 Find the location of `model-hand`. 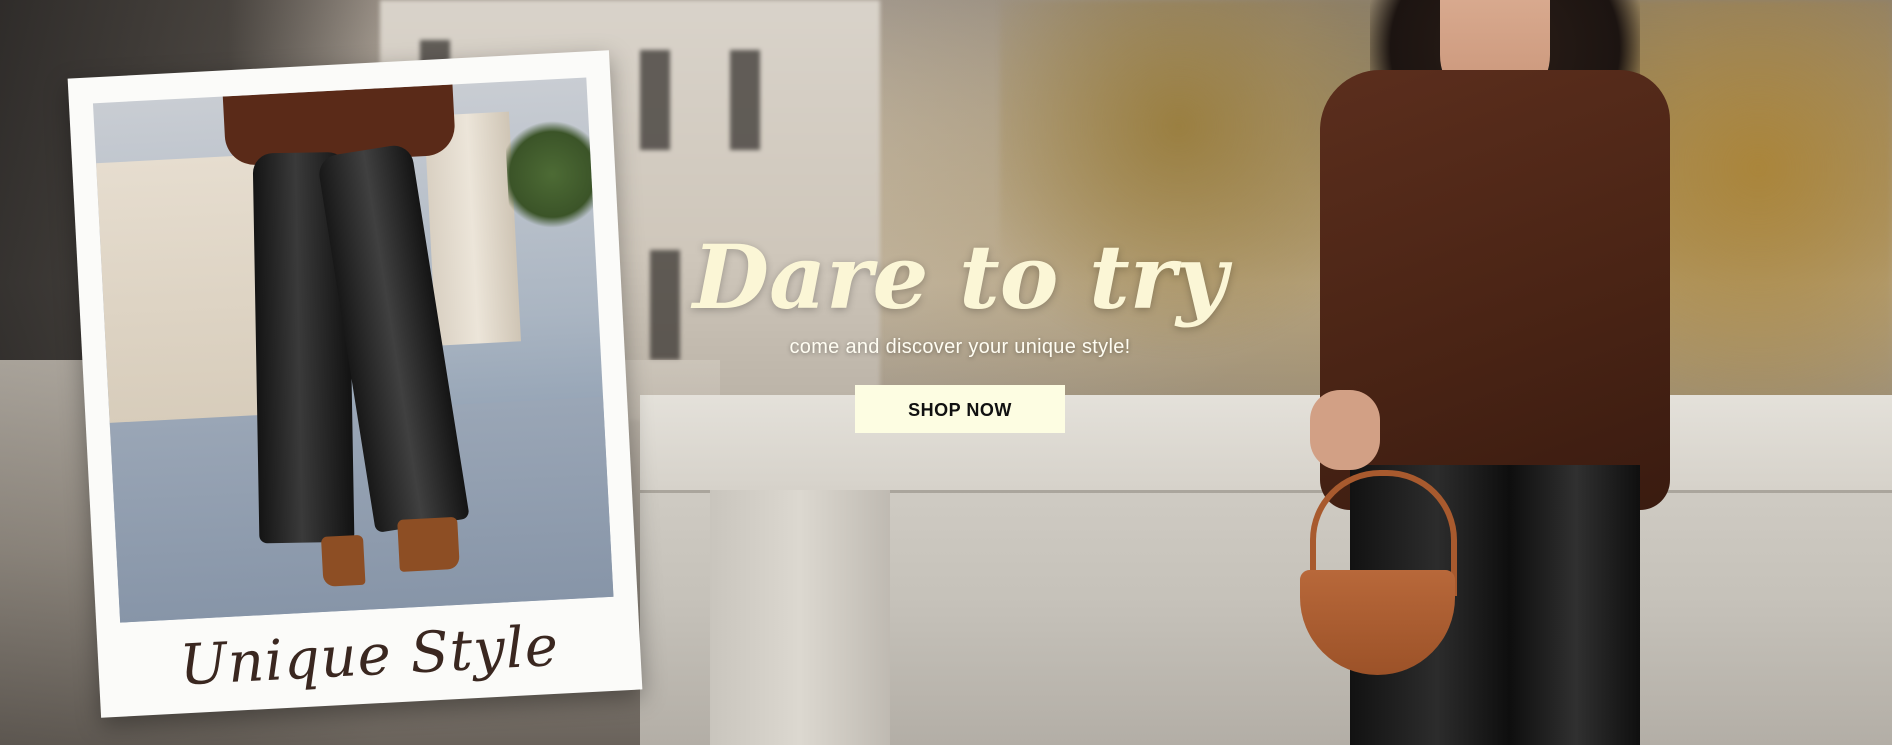

model-hand is located at coordinates (1345, 430).